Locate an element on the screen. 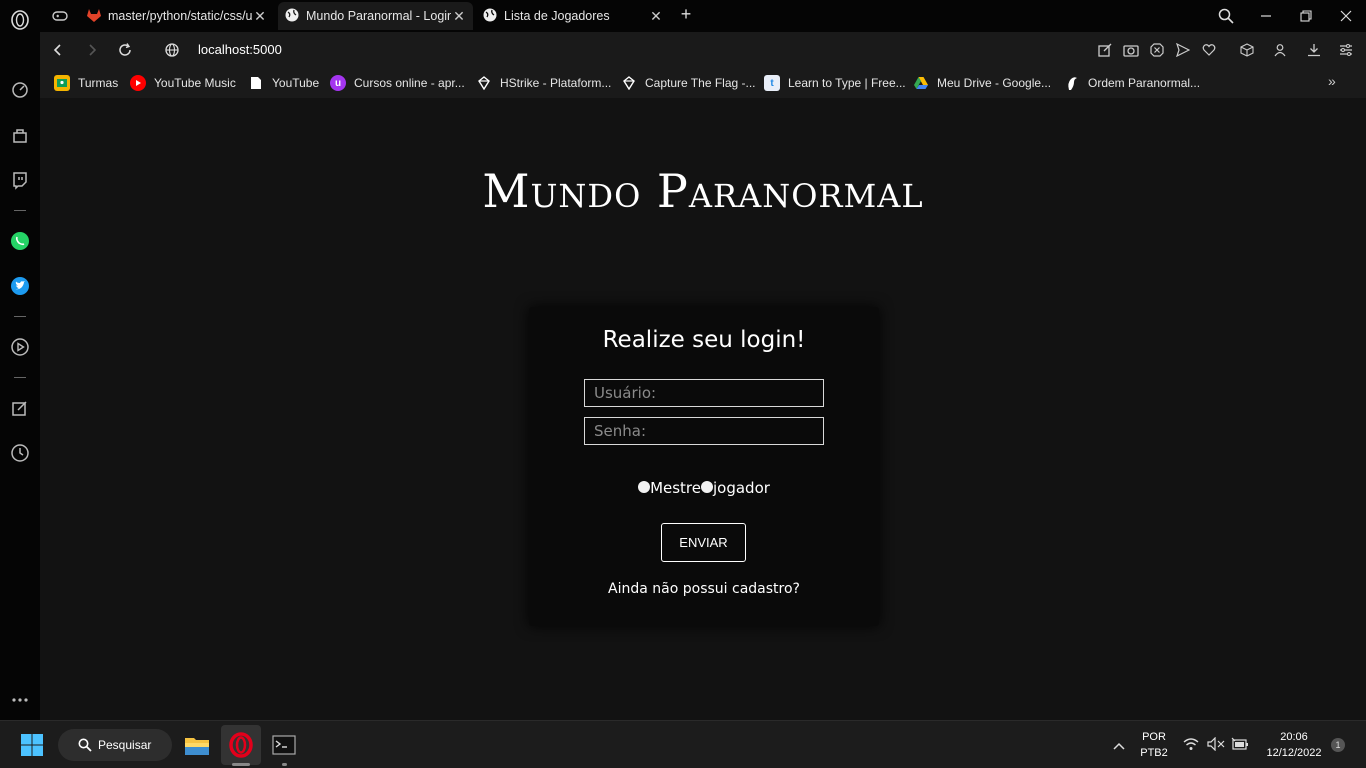  tab-jogadores: Lista de Jogadores ✕ is located at coordinates (573, 16).